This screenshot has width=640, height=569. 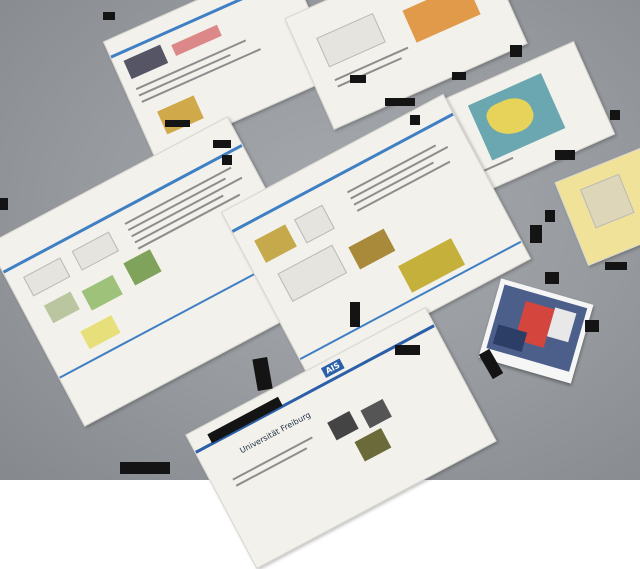 I want to click on sheet-right-yellow, so click(x=597, y=207).